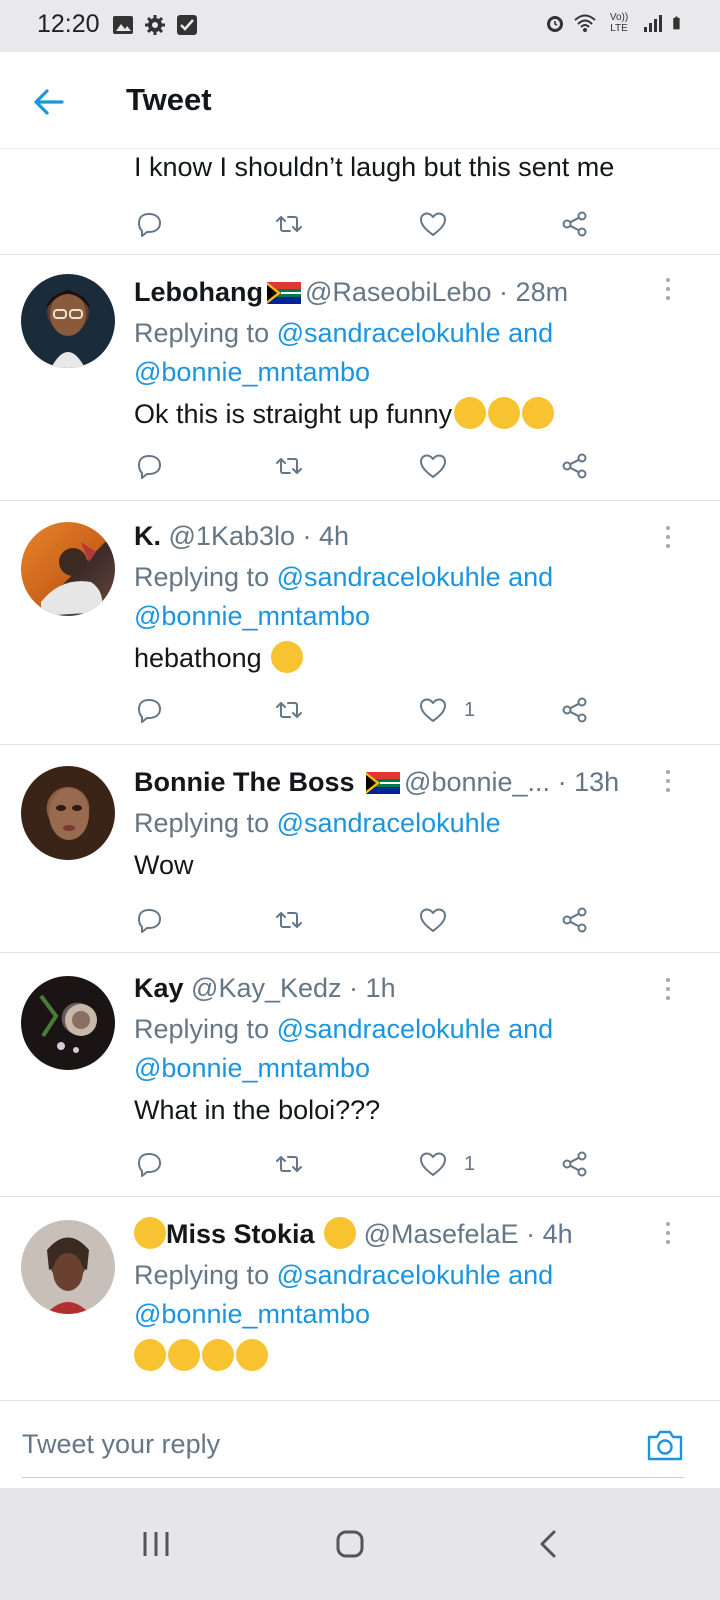 This screenshot has height=1600, width=720. What do you see at coordinates (350, 1544) in the screenshot?
I see `home-icon` at bounding box center [350, 1544].